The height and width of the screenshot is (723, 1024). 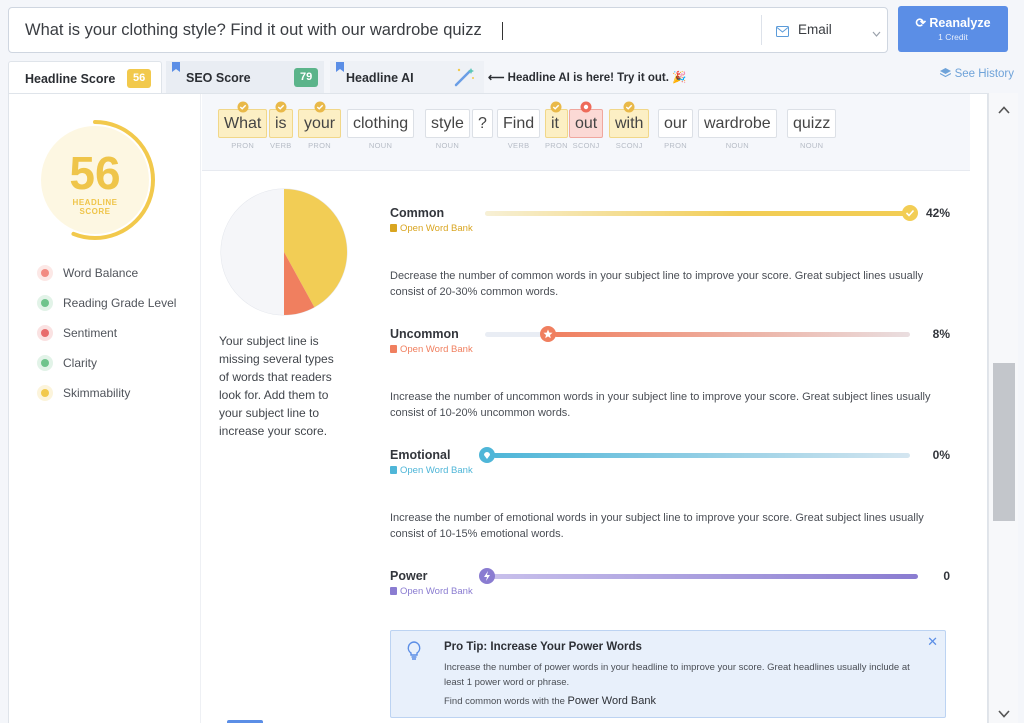 What do you see at coordinates (395, 30) in the screenshot?
I see `headline-input` at bounding box center [395, 30].